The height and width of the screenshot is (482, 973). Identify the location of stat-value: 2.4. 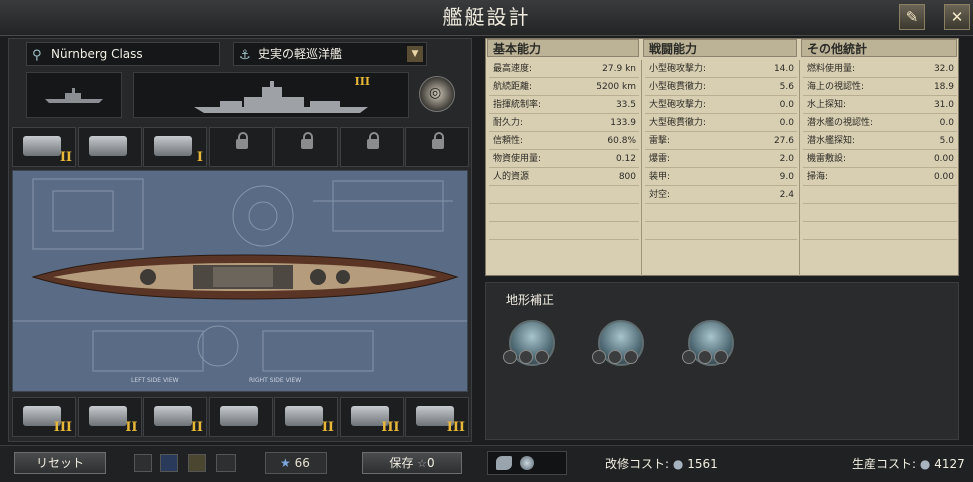
(786, 195).